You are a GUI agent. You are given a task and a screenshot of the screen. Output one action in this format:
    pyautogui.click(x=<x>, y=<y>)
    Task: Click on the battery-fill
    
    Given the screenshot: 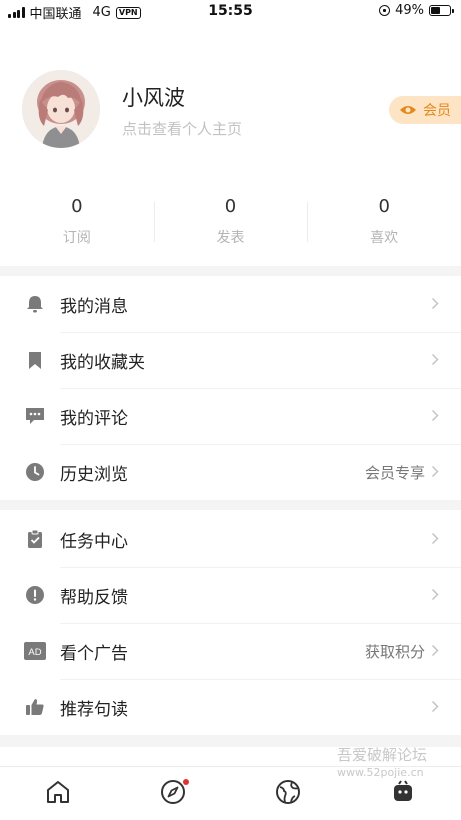 What is the action you would take?
    pyautogui.click(x=435, y=10)
    